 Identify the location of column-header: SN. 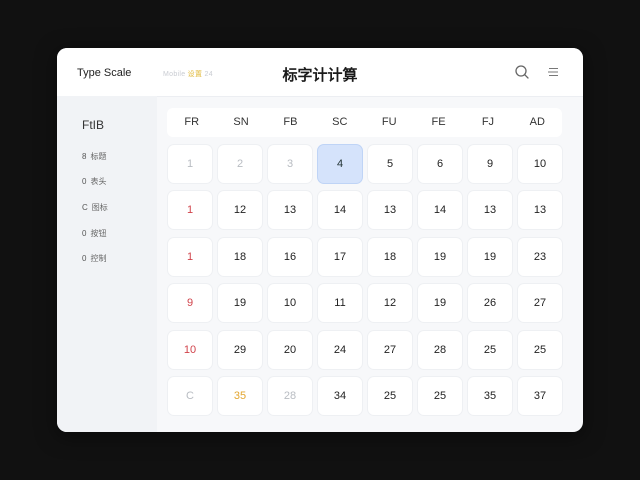
(241, 122).